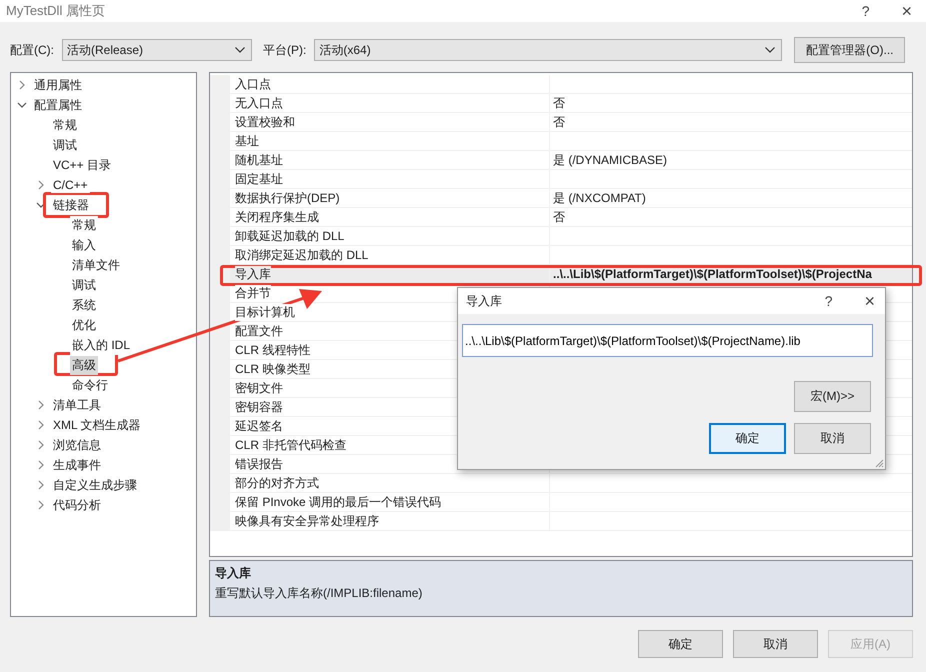 The image size is (926, 672). Describe the element at coordinates (561, 141) in the screenshot. I see `property-row: 基址` at that location.